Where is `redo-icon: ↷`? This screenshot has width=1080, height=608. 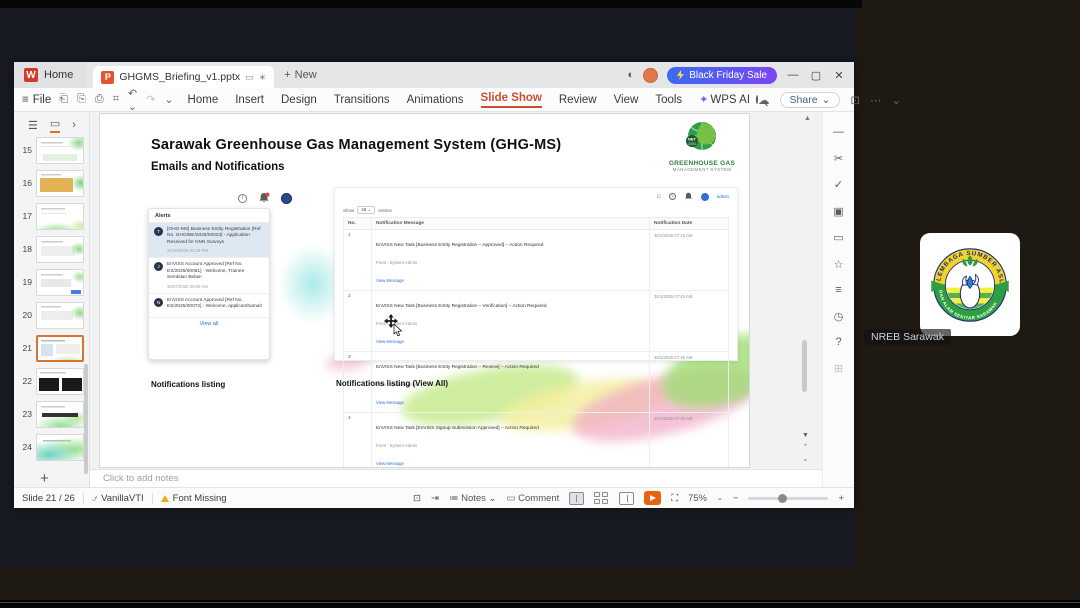
redo-icon: ↷ is located at coordinates (150, 99).